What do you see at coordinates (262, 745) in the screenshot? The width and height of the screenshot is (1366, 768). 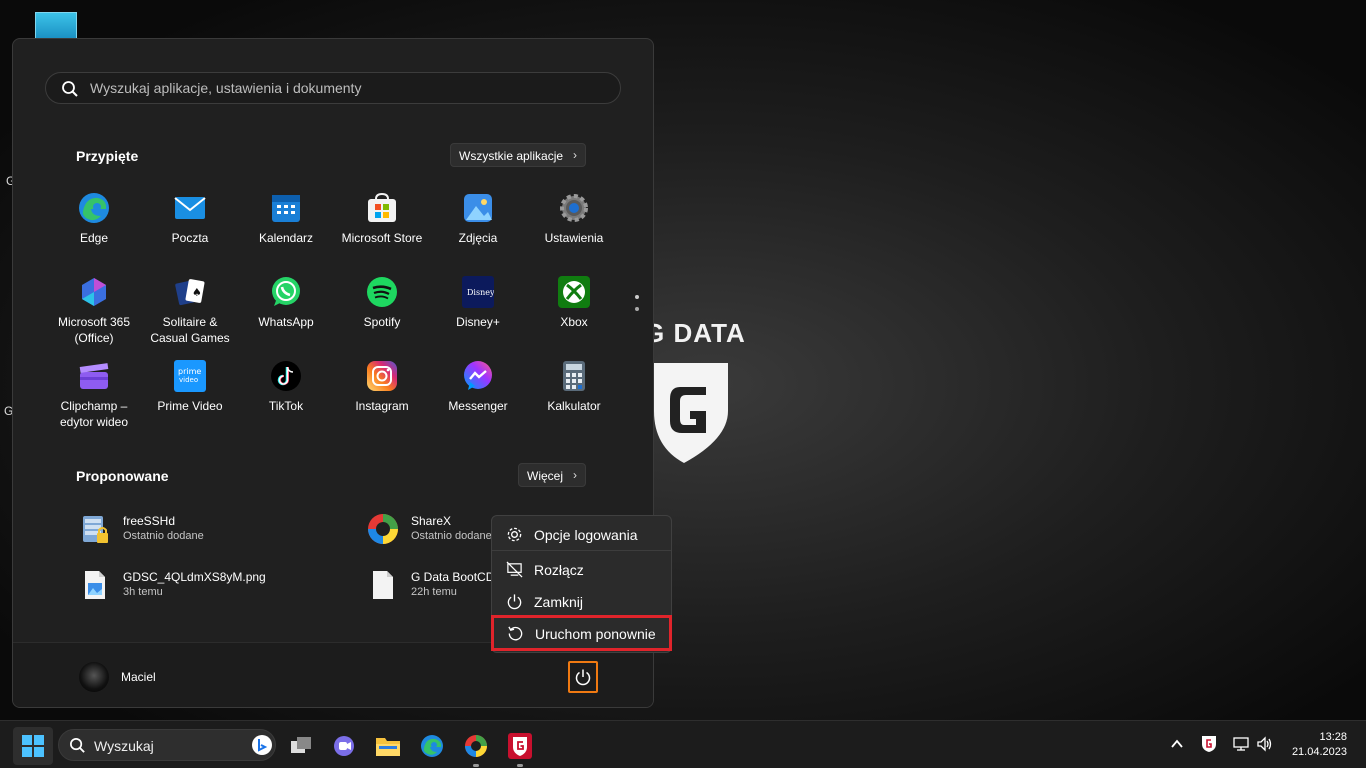 I see `bing-icon` at bounding box center [262, 745].